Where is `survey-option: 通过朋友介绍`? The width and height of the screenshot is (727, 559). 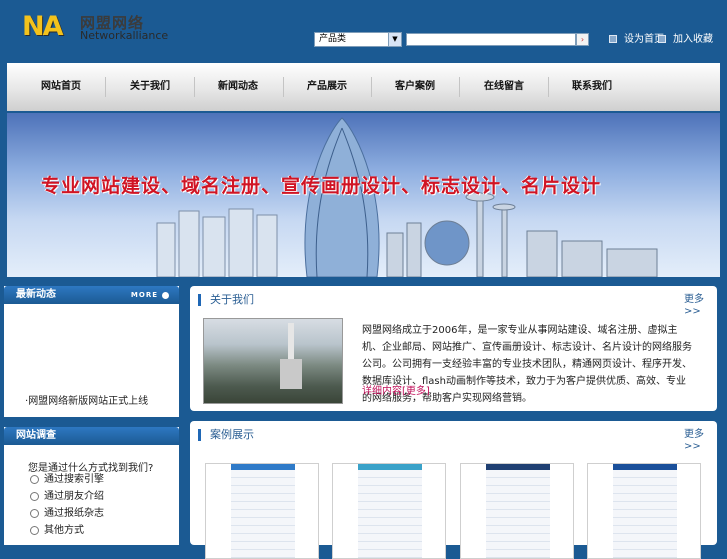 survey-option: 通过朋友介绍 is located at coordinates (67, 497).